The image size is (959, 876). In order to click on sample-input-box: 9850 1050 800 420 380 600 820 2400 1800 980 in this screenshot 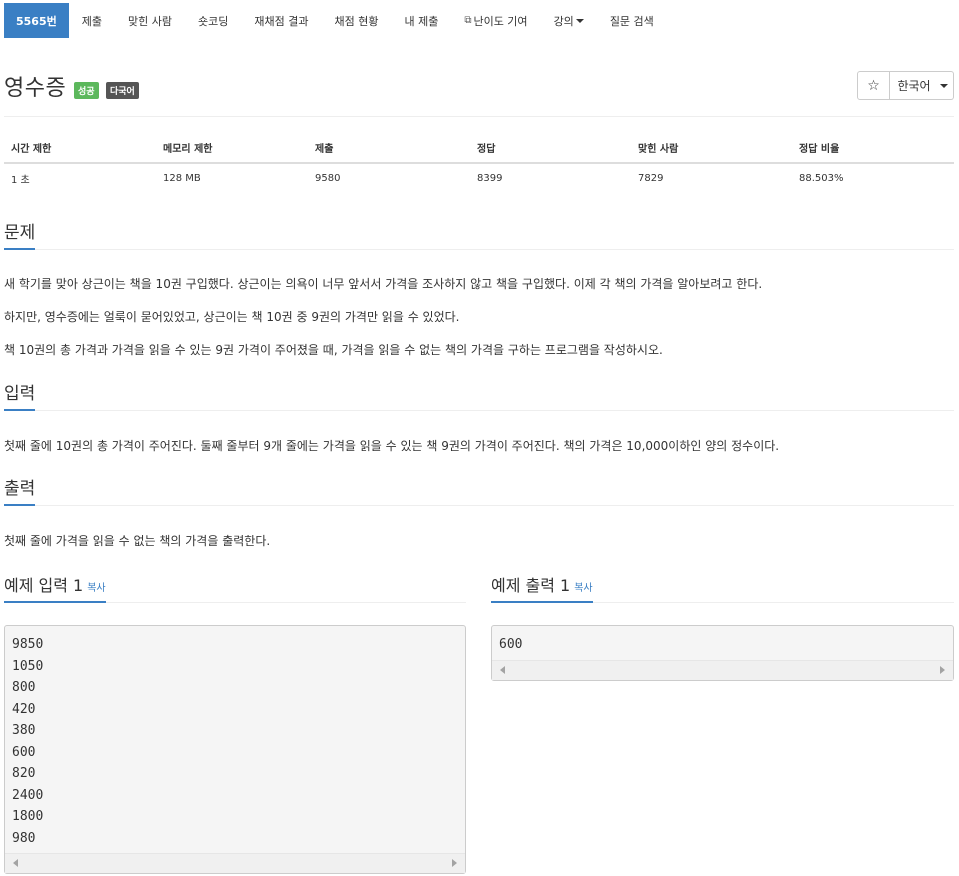, I will do `click(235, 749)`.